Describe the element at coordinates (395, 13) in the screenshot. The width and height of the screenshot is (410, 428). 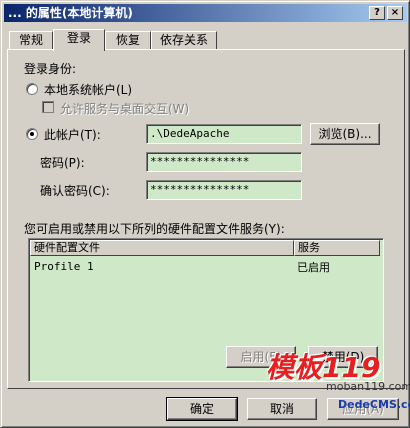
I see `close-button: ×` at that location.